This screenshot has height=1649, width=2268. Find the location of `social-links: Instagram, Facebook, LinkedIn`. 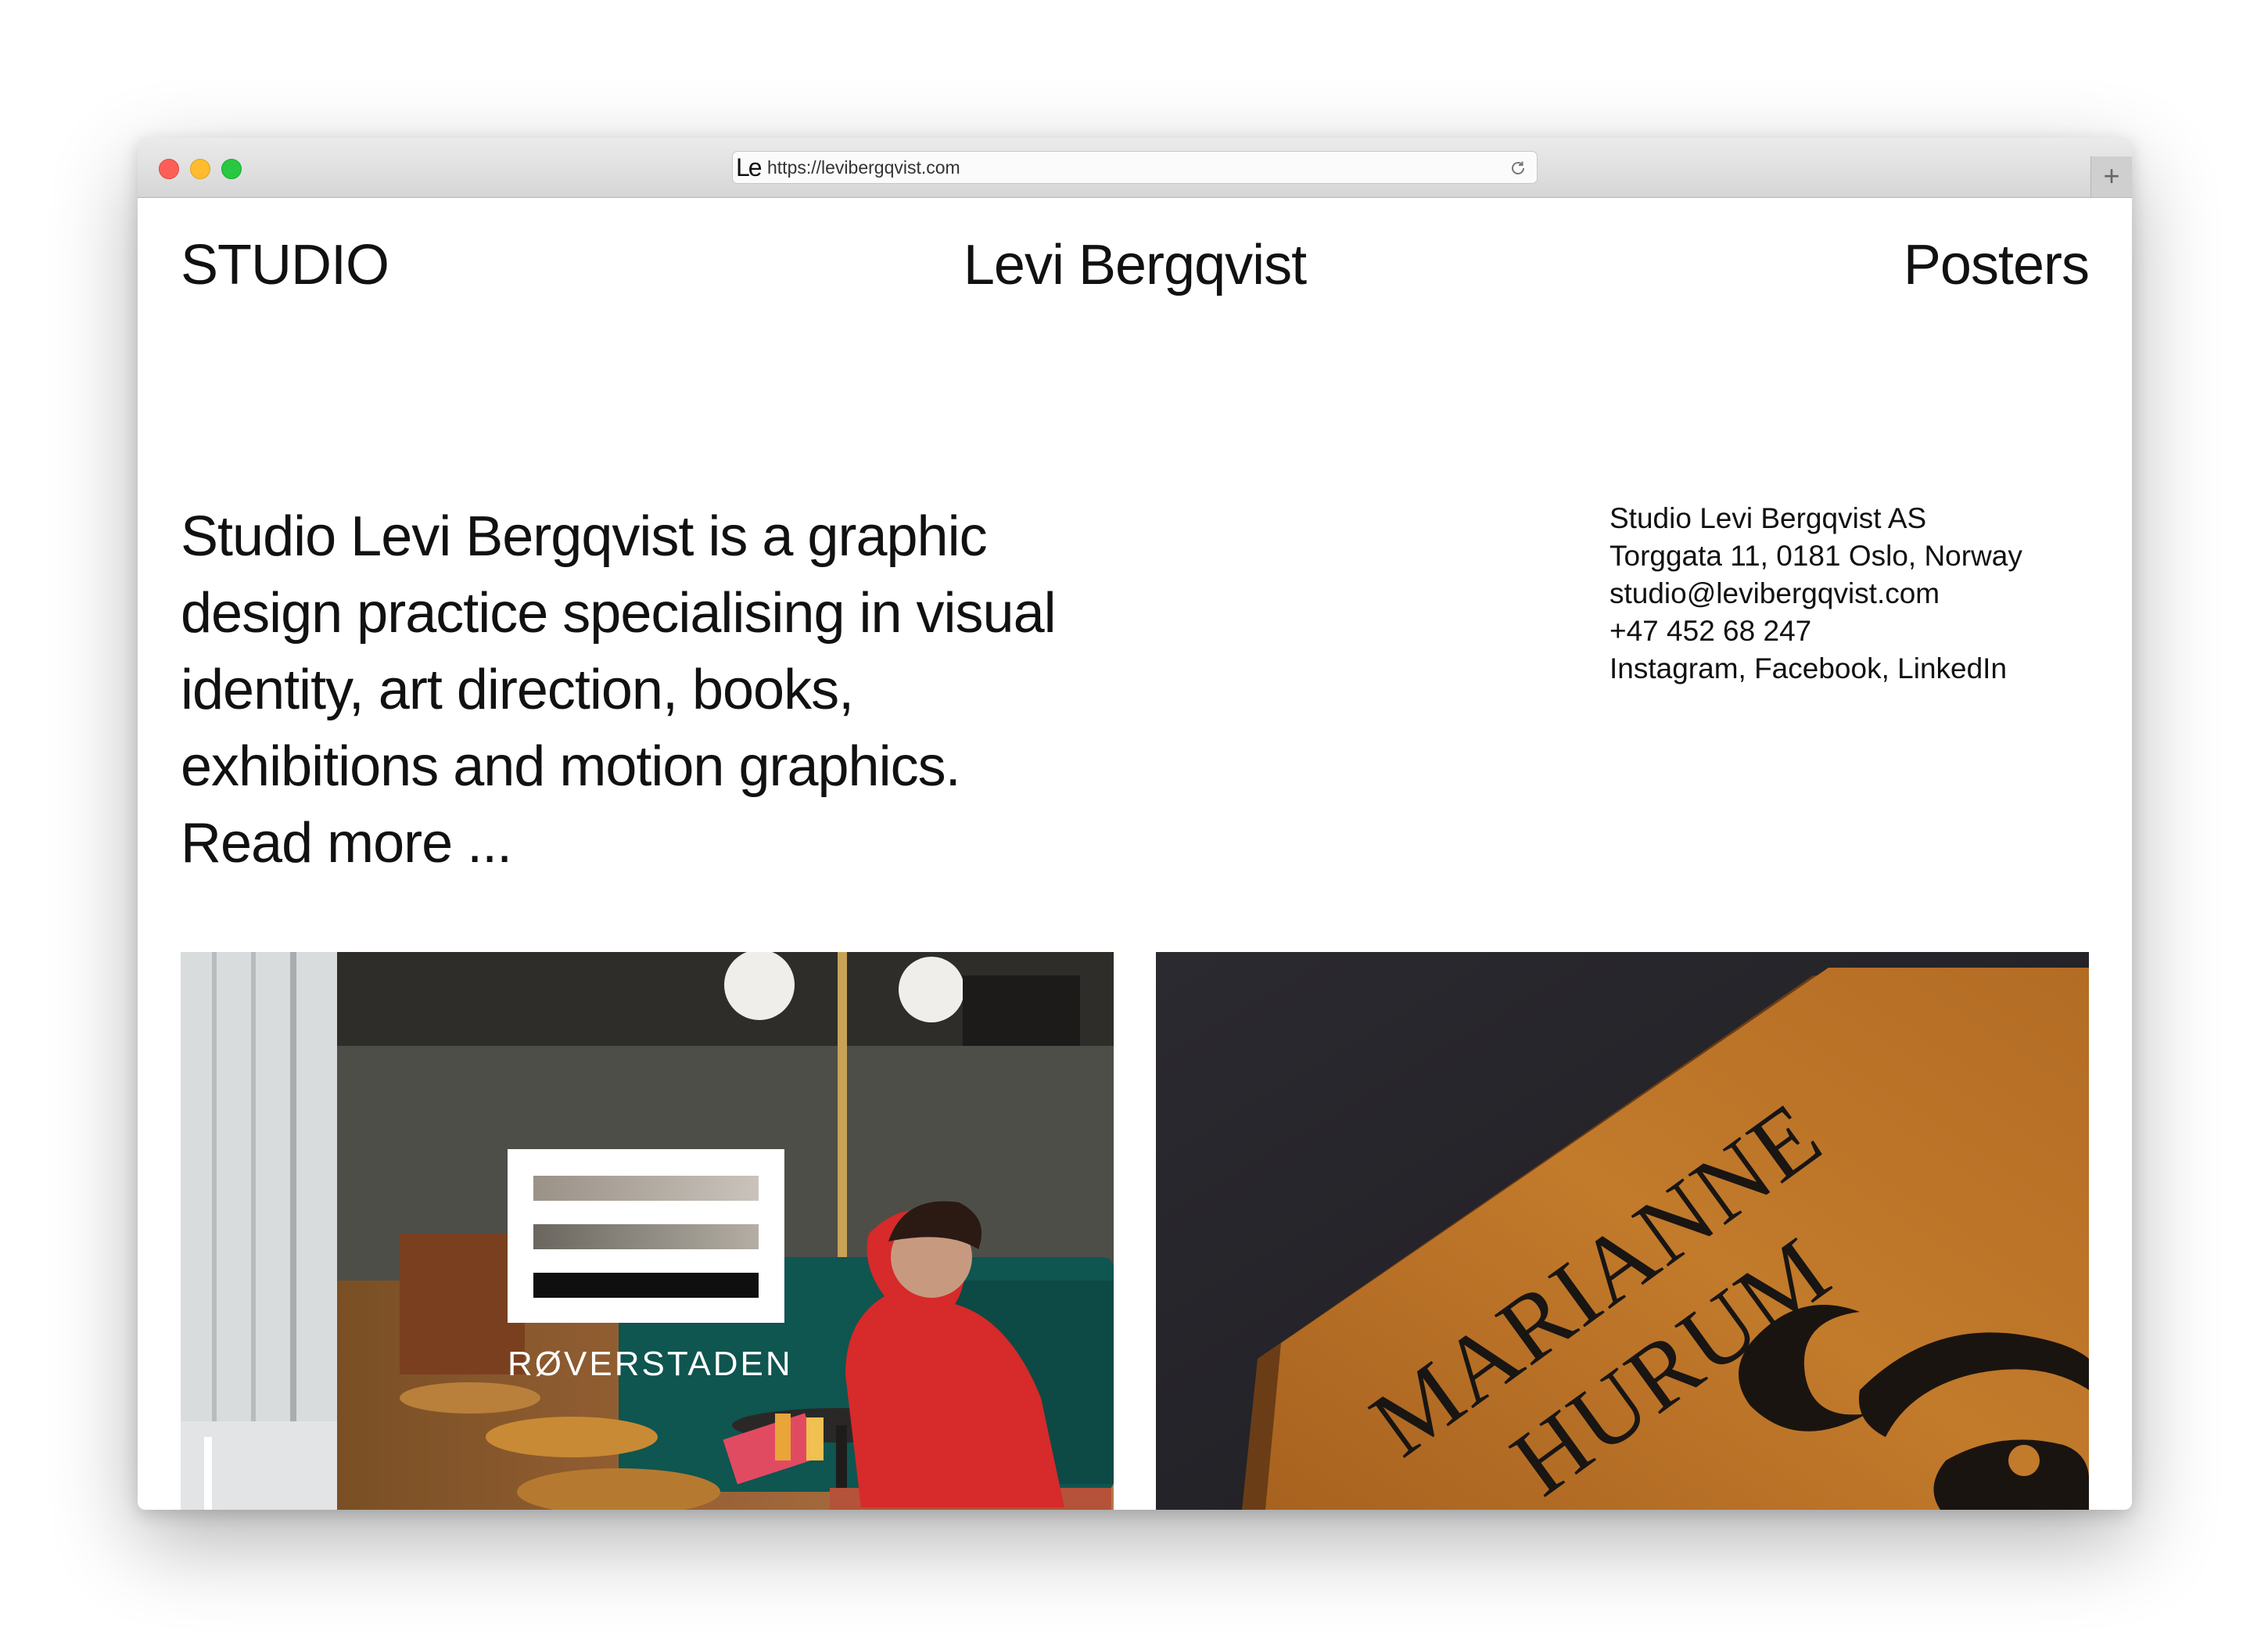

social-links: Instagram, Facebook, LinkedIn is located at coordinates (1809, 668).